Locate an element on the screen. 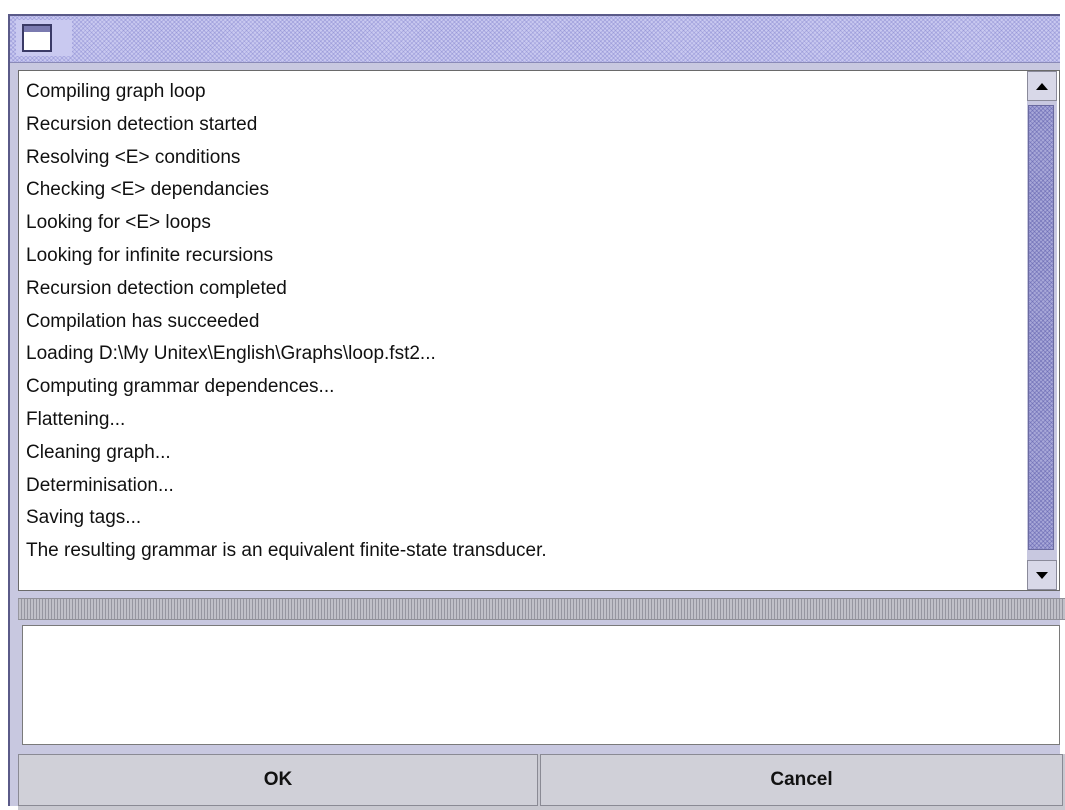 Image resolution: width=1065 pixels, height=810 pixels. scroll-thumb is located at coordinates (1041, 327).